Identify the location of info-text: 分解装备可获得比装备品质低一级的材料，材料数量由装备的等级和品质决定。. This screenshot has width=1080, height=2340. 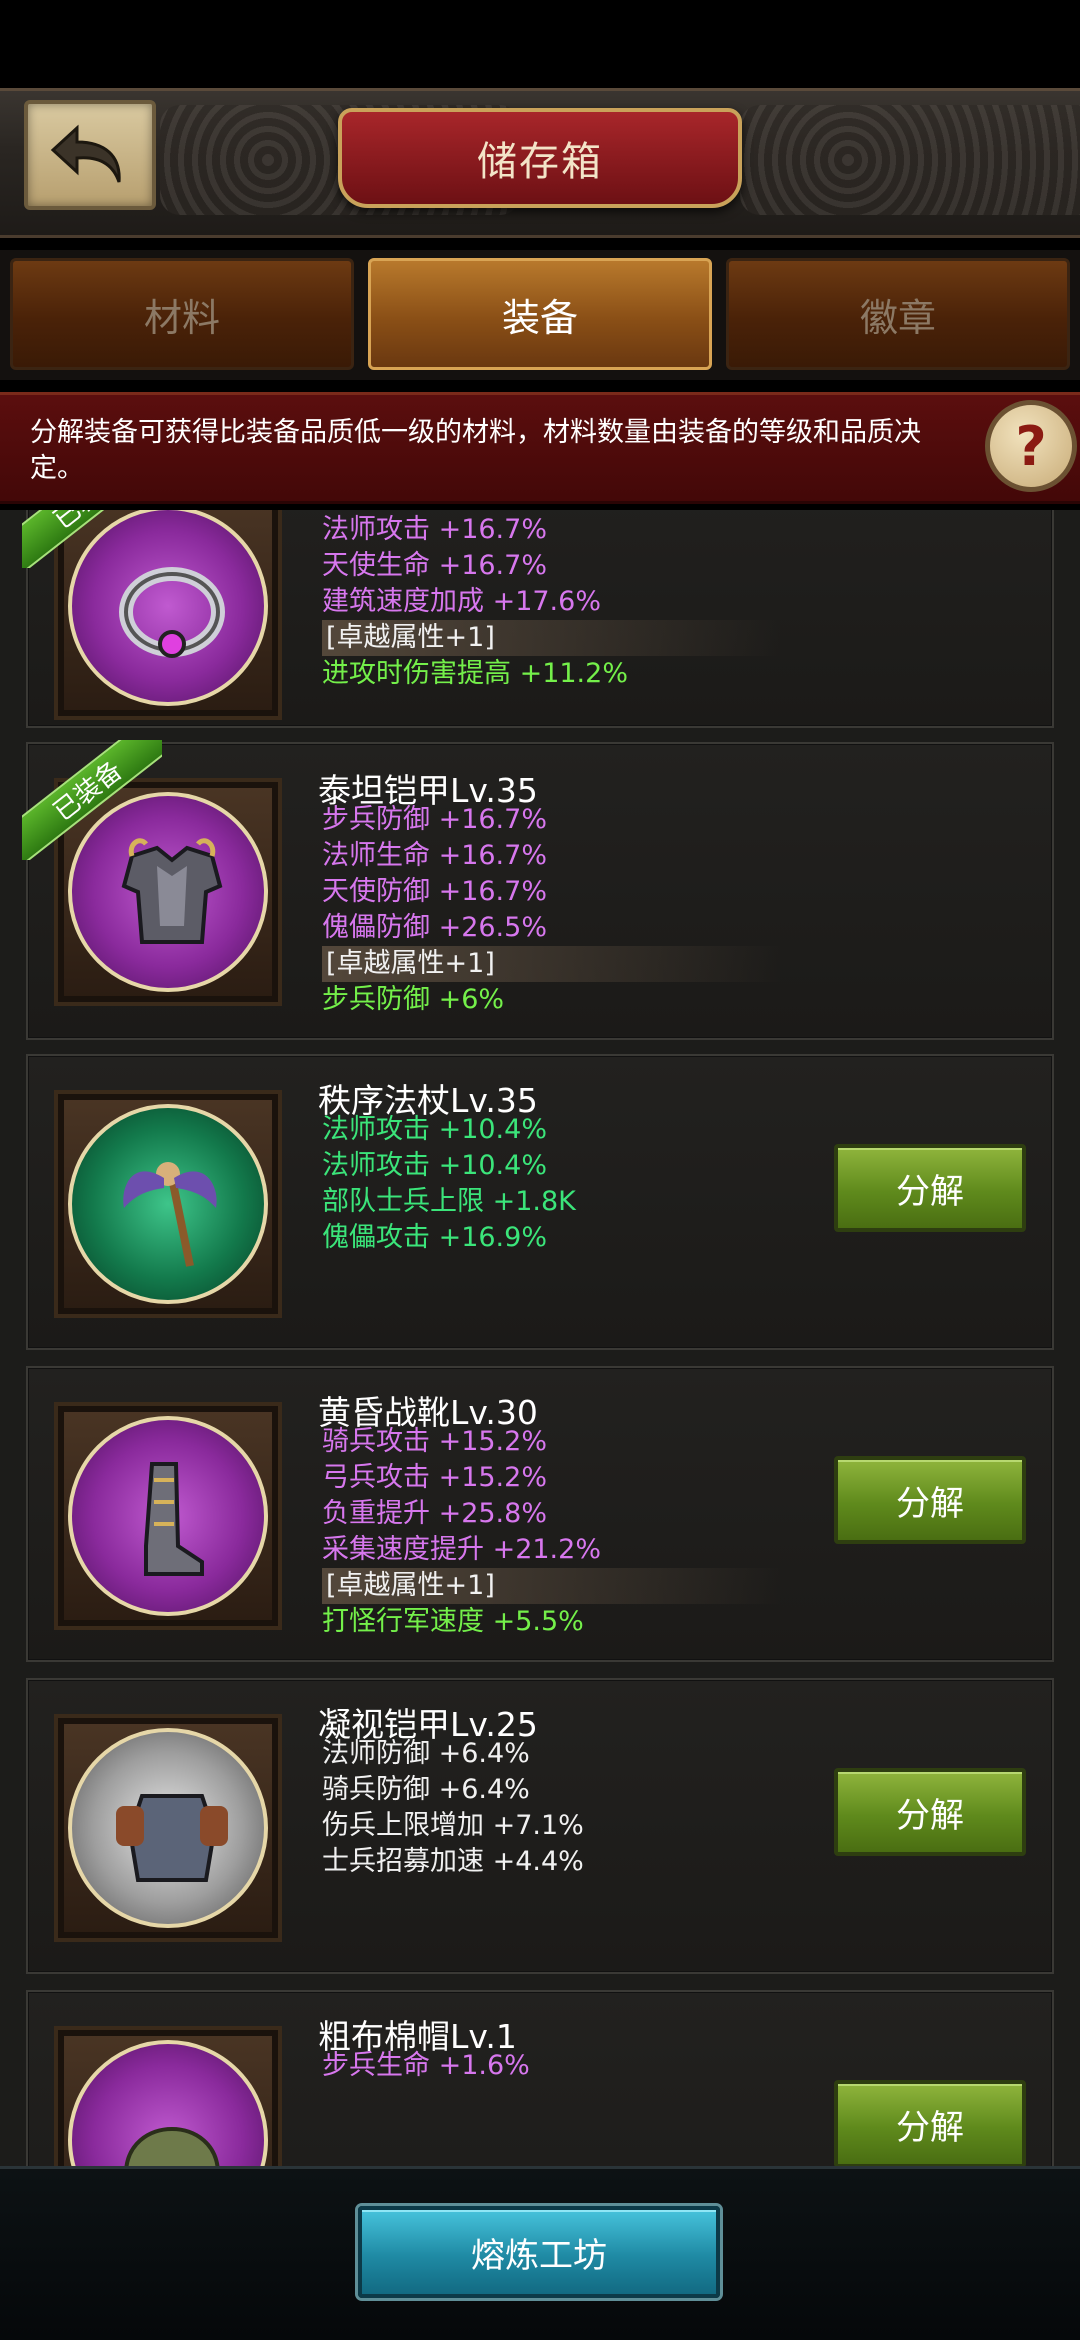
(475, 450).